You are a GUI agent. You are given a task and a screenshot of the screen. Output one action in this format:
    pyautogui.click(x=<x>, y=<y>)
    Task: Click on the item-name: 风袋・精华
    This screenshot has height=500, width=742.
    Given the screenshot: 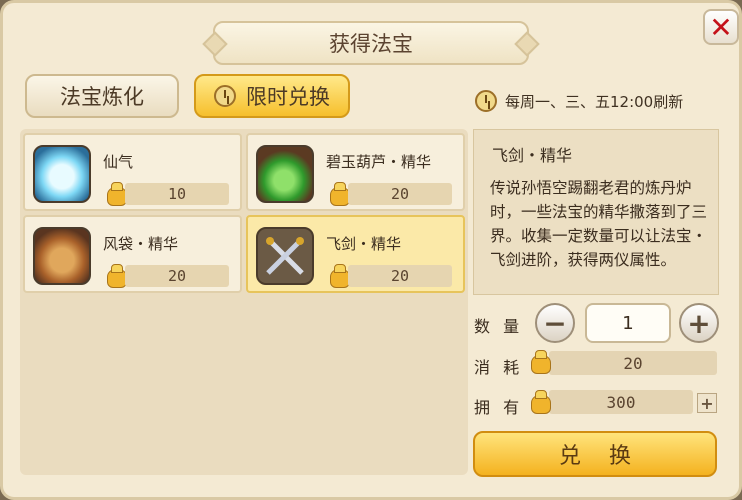 What is the action you would take?
    pyautogui.click(x=141, y=244)
    